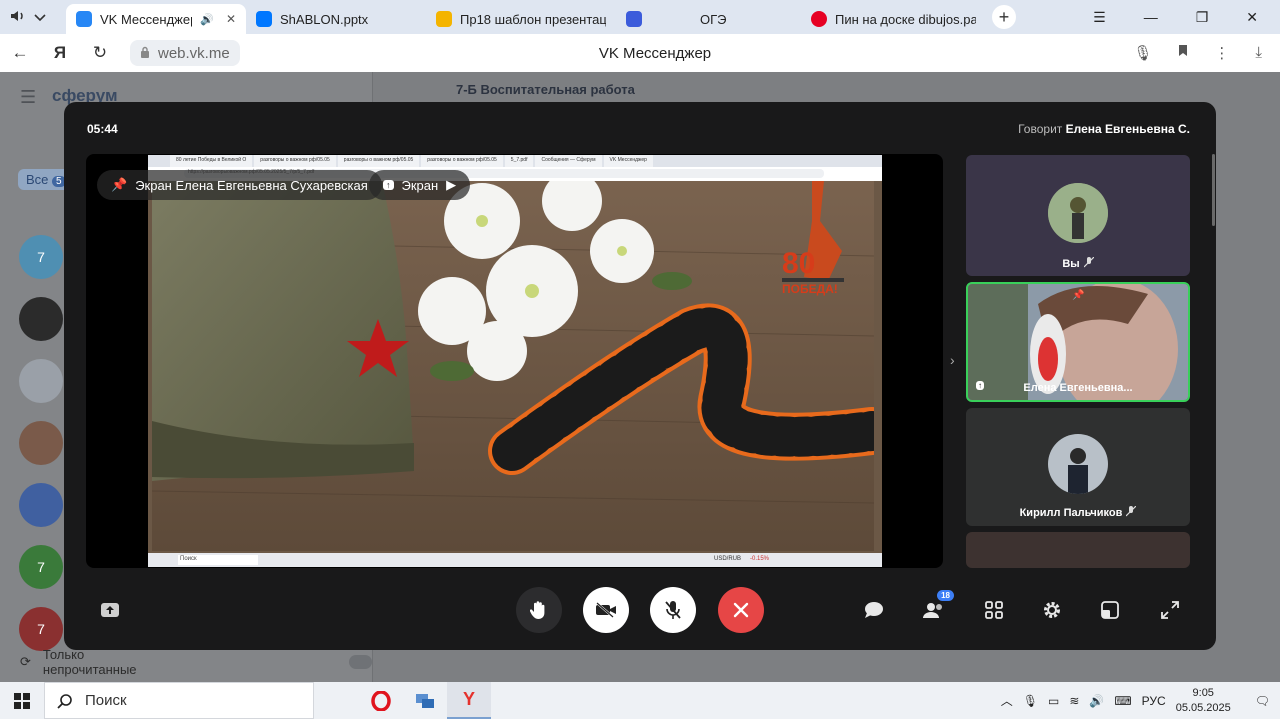 The height and width of the screenshot is (719, 1280). What do you see at coordinates (360, 662) in the screenshot?
I see `unread-toggle` at bounding box center [360, 662].